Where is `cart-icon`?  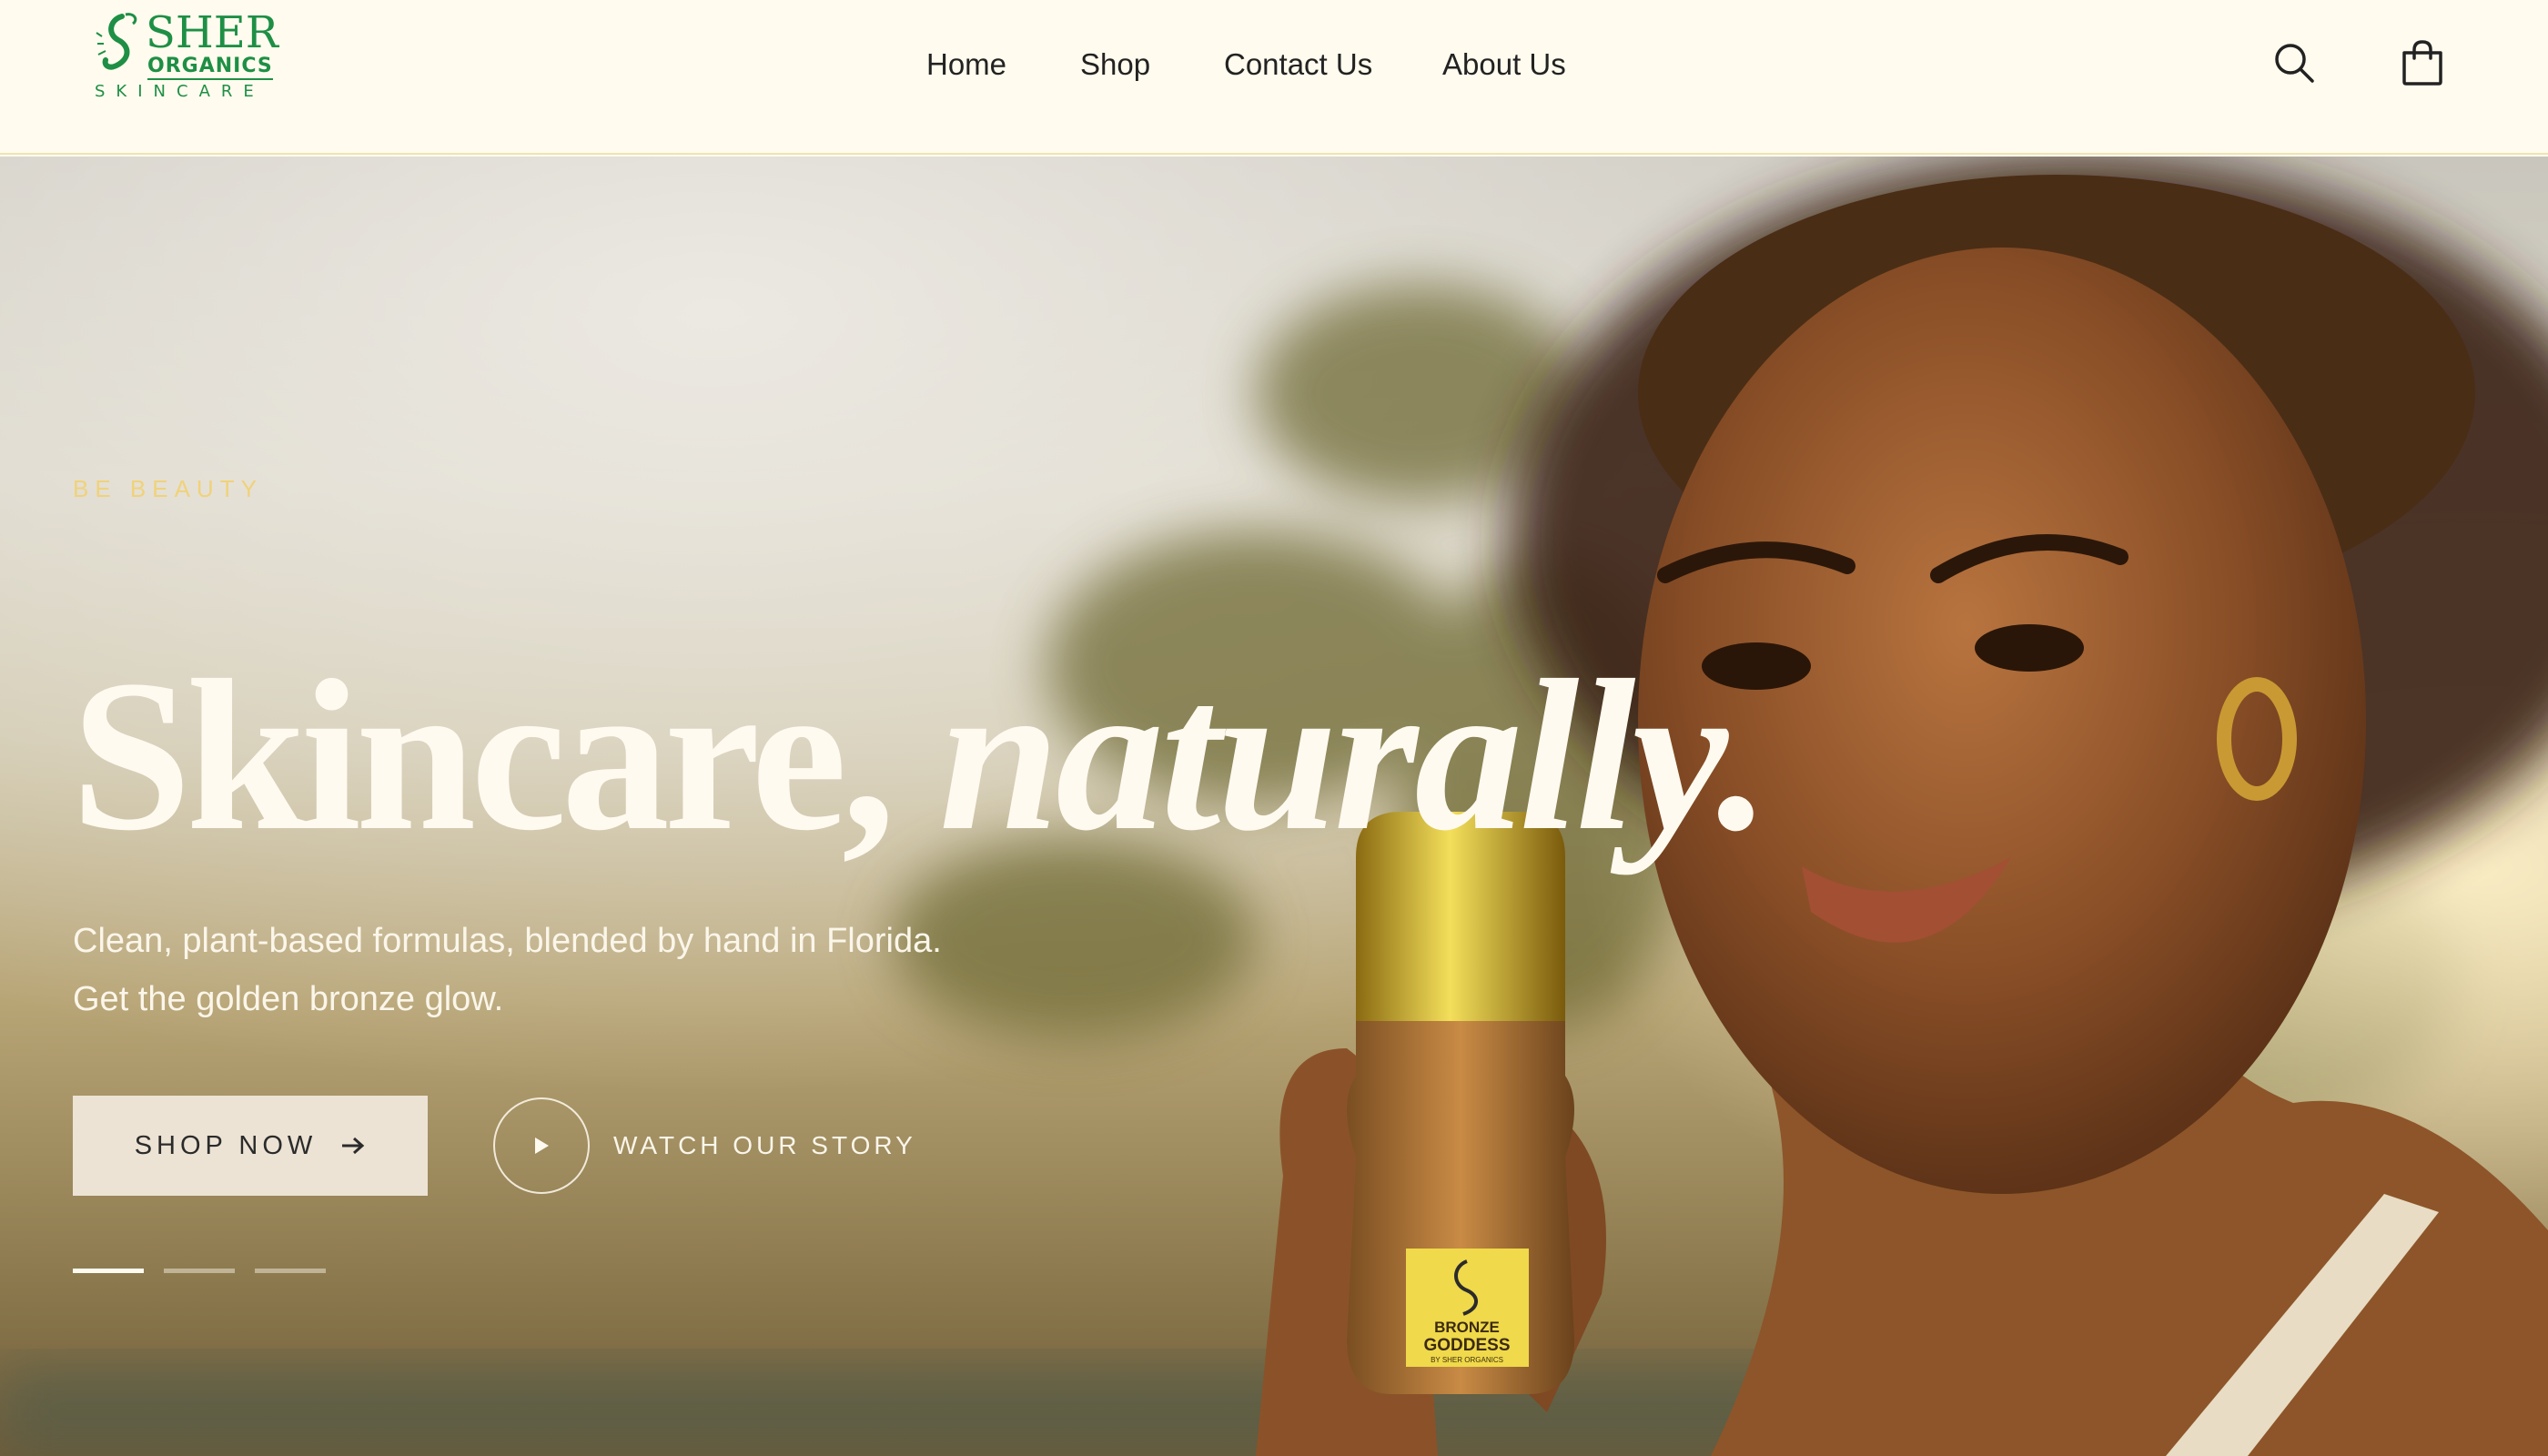
cart-icon is located at coordinates (2422, 63).